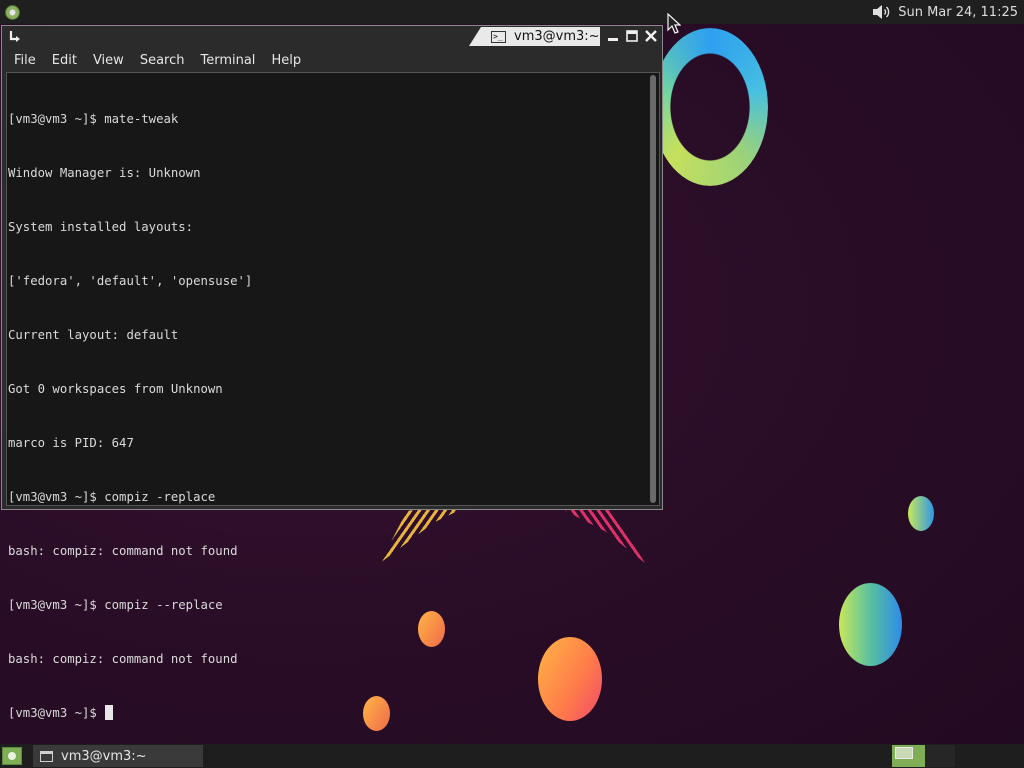 The height and width of the screenshot is (768, 1024). What do you see at coordinates (46, 756) in the screenshot?
I see `window-icon` at bounding box center [46, 756].